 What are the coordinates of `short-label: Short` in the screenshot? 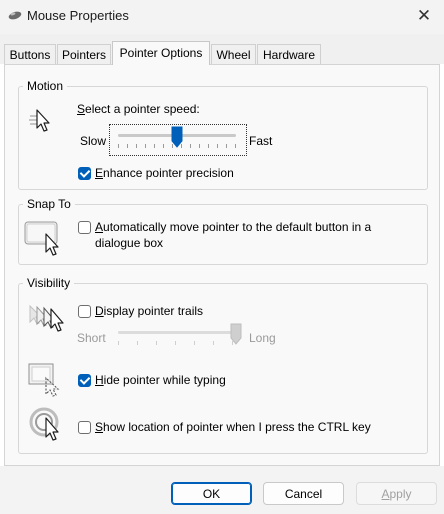 It's located at (91, 338).